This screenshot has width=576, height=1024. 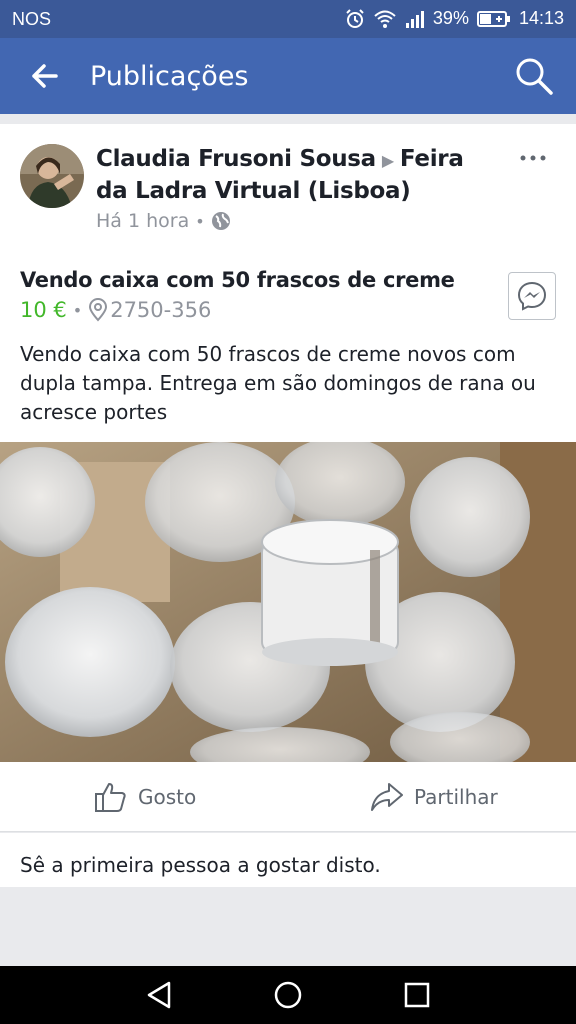 I want to click on location-code: 2750-356, so click(x=161, y=310).